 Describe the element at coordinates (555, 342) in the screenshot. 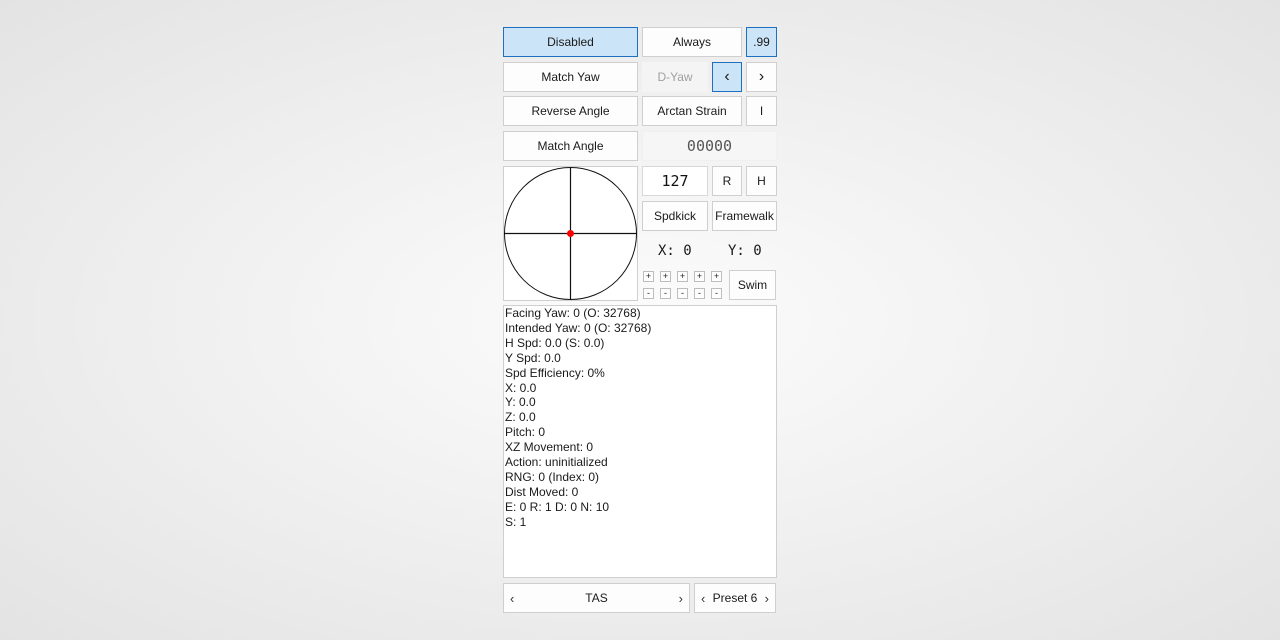

I see `info-line: H Spd: 0.0 (S: 0.0)` at that location.